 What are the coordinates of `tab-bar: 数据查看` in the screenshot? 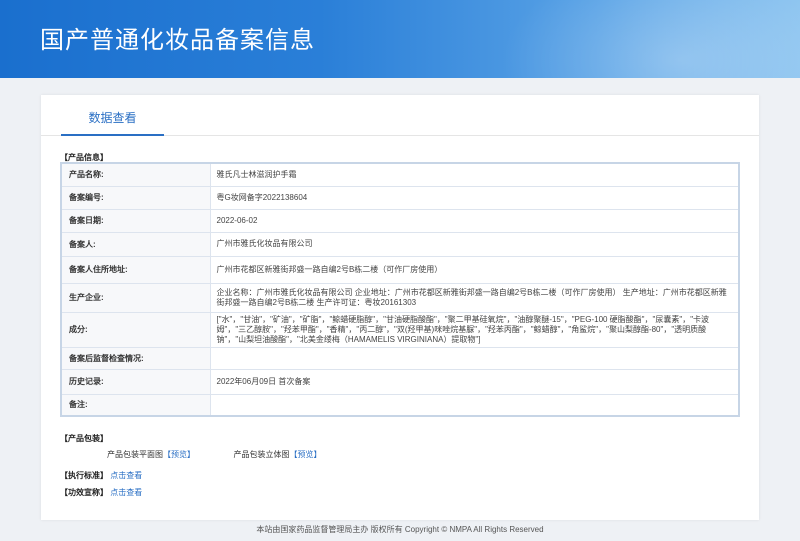 It's located at (400, 115).